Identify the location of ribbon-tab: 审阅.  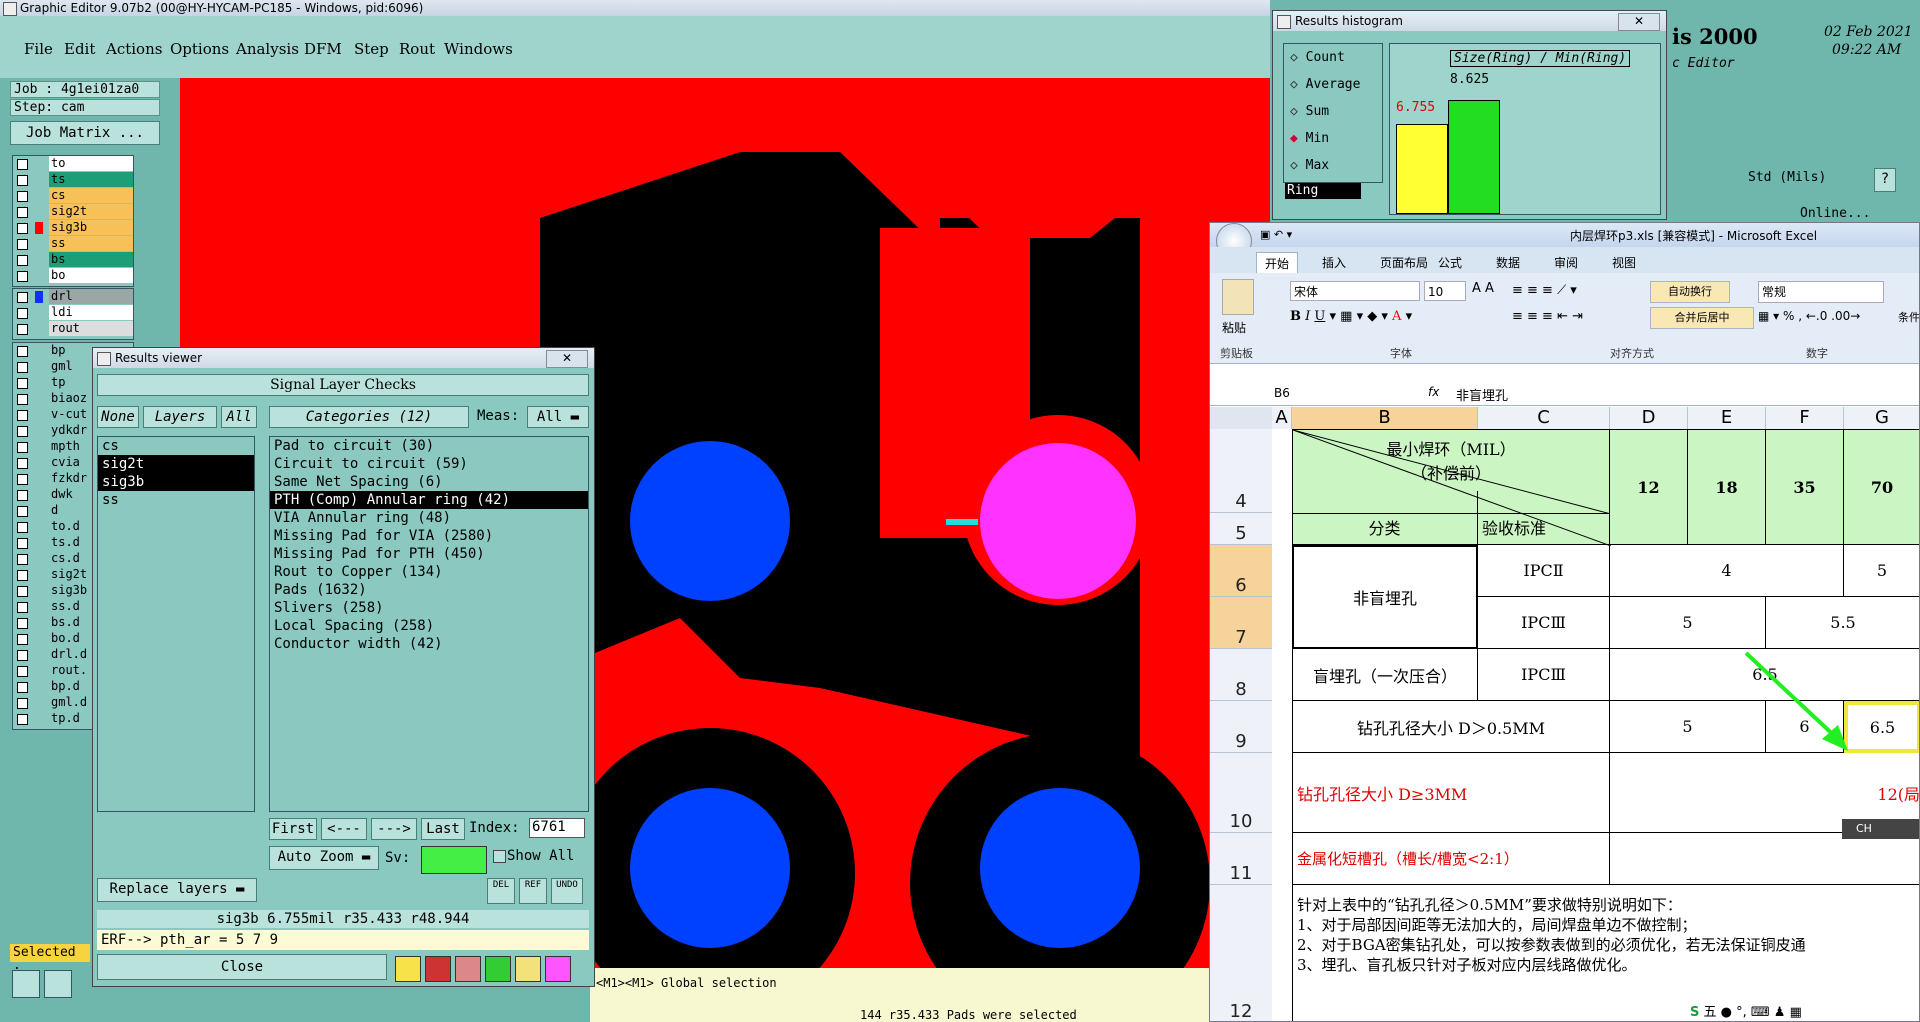
(1566, 262).